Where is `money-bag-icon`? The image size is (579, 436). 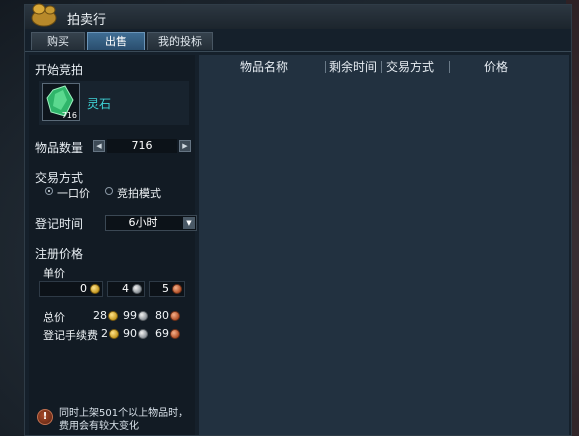
money-bag-icon is located at coordinates (44, 15).